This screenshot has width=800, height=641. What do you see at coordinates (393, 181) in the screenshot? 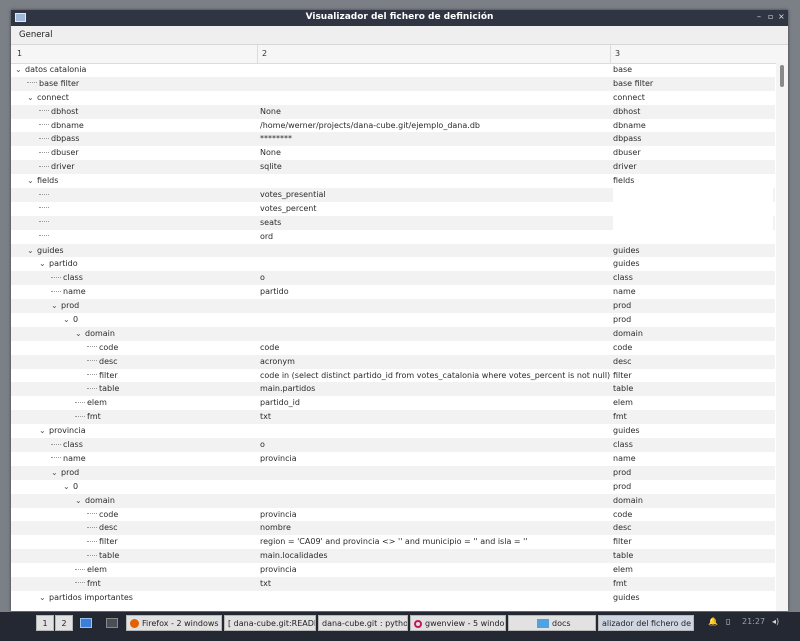
I see `tree-row: ⌄ fields fields` at bounding box center [393, 181].